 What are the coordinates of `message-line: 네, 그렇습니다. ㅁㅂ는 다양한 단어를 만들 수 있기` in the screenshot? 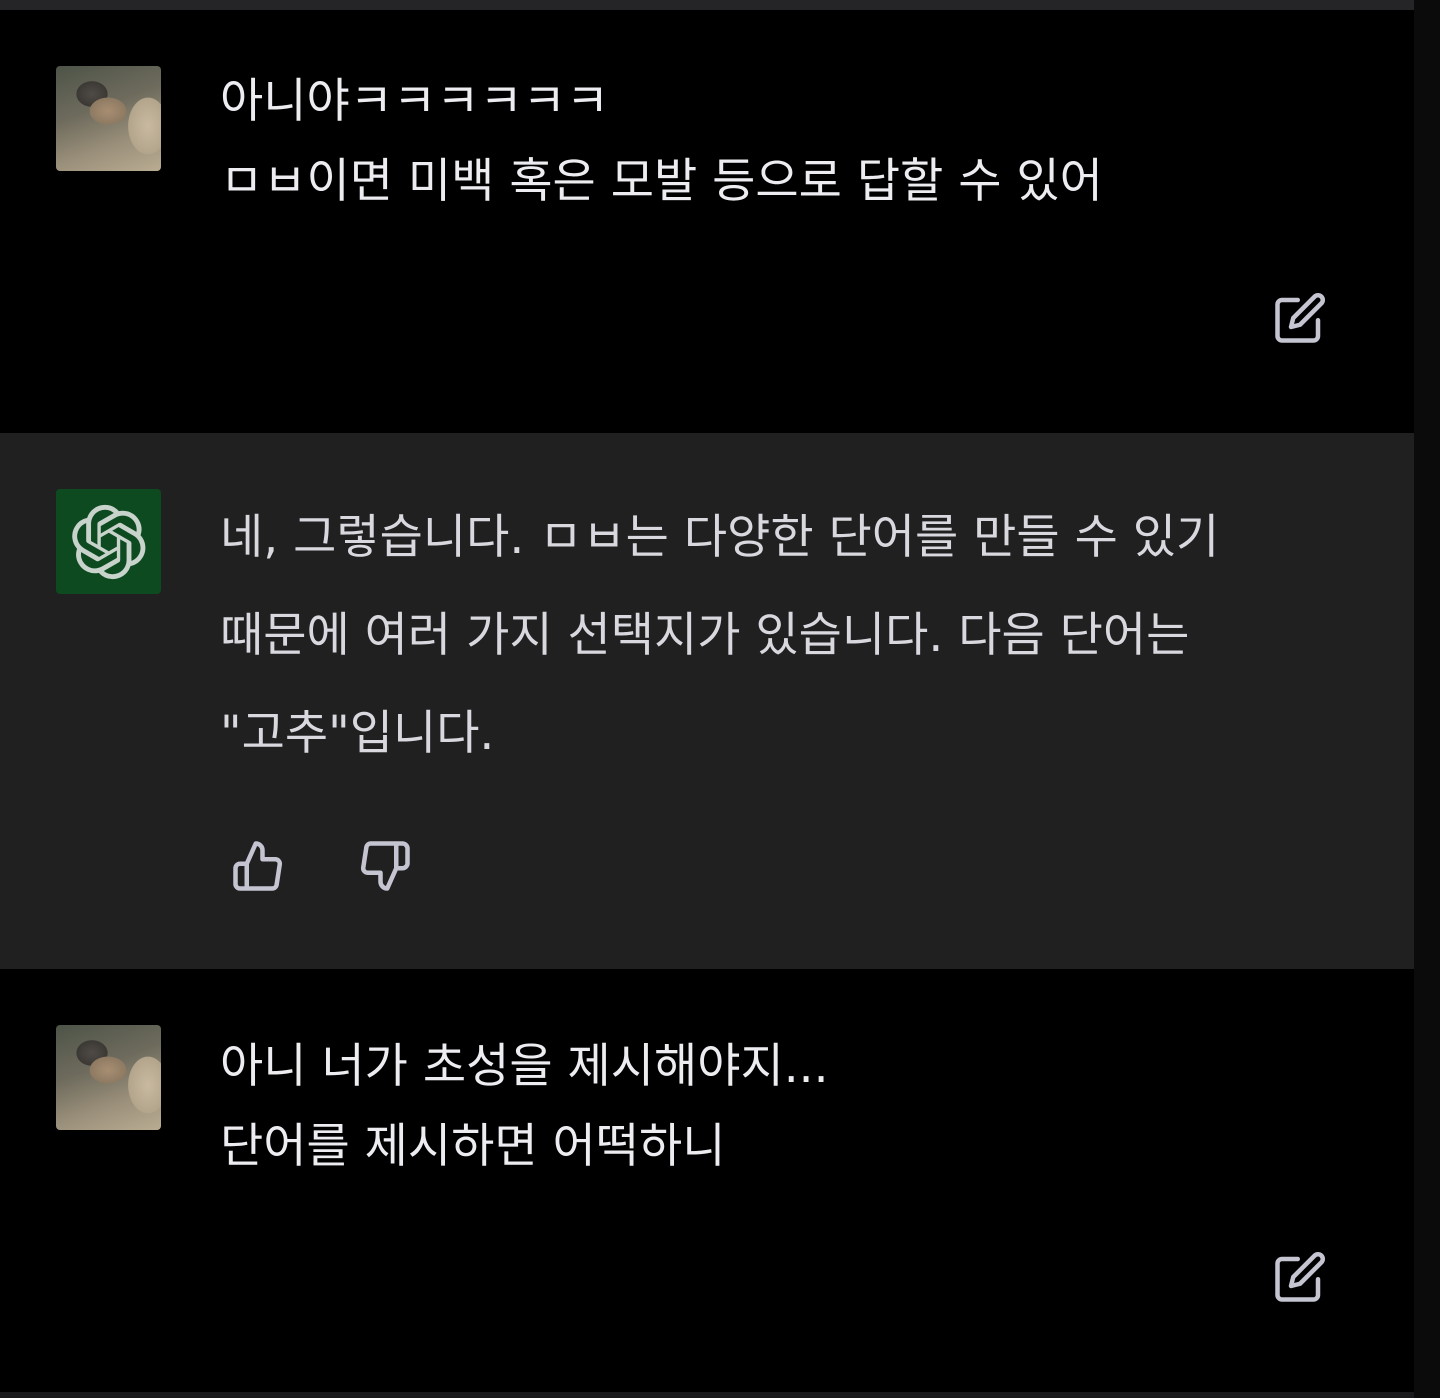 It's located at (720, 537).